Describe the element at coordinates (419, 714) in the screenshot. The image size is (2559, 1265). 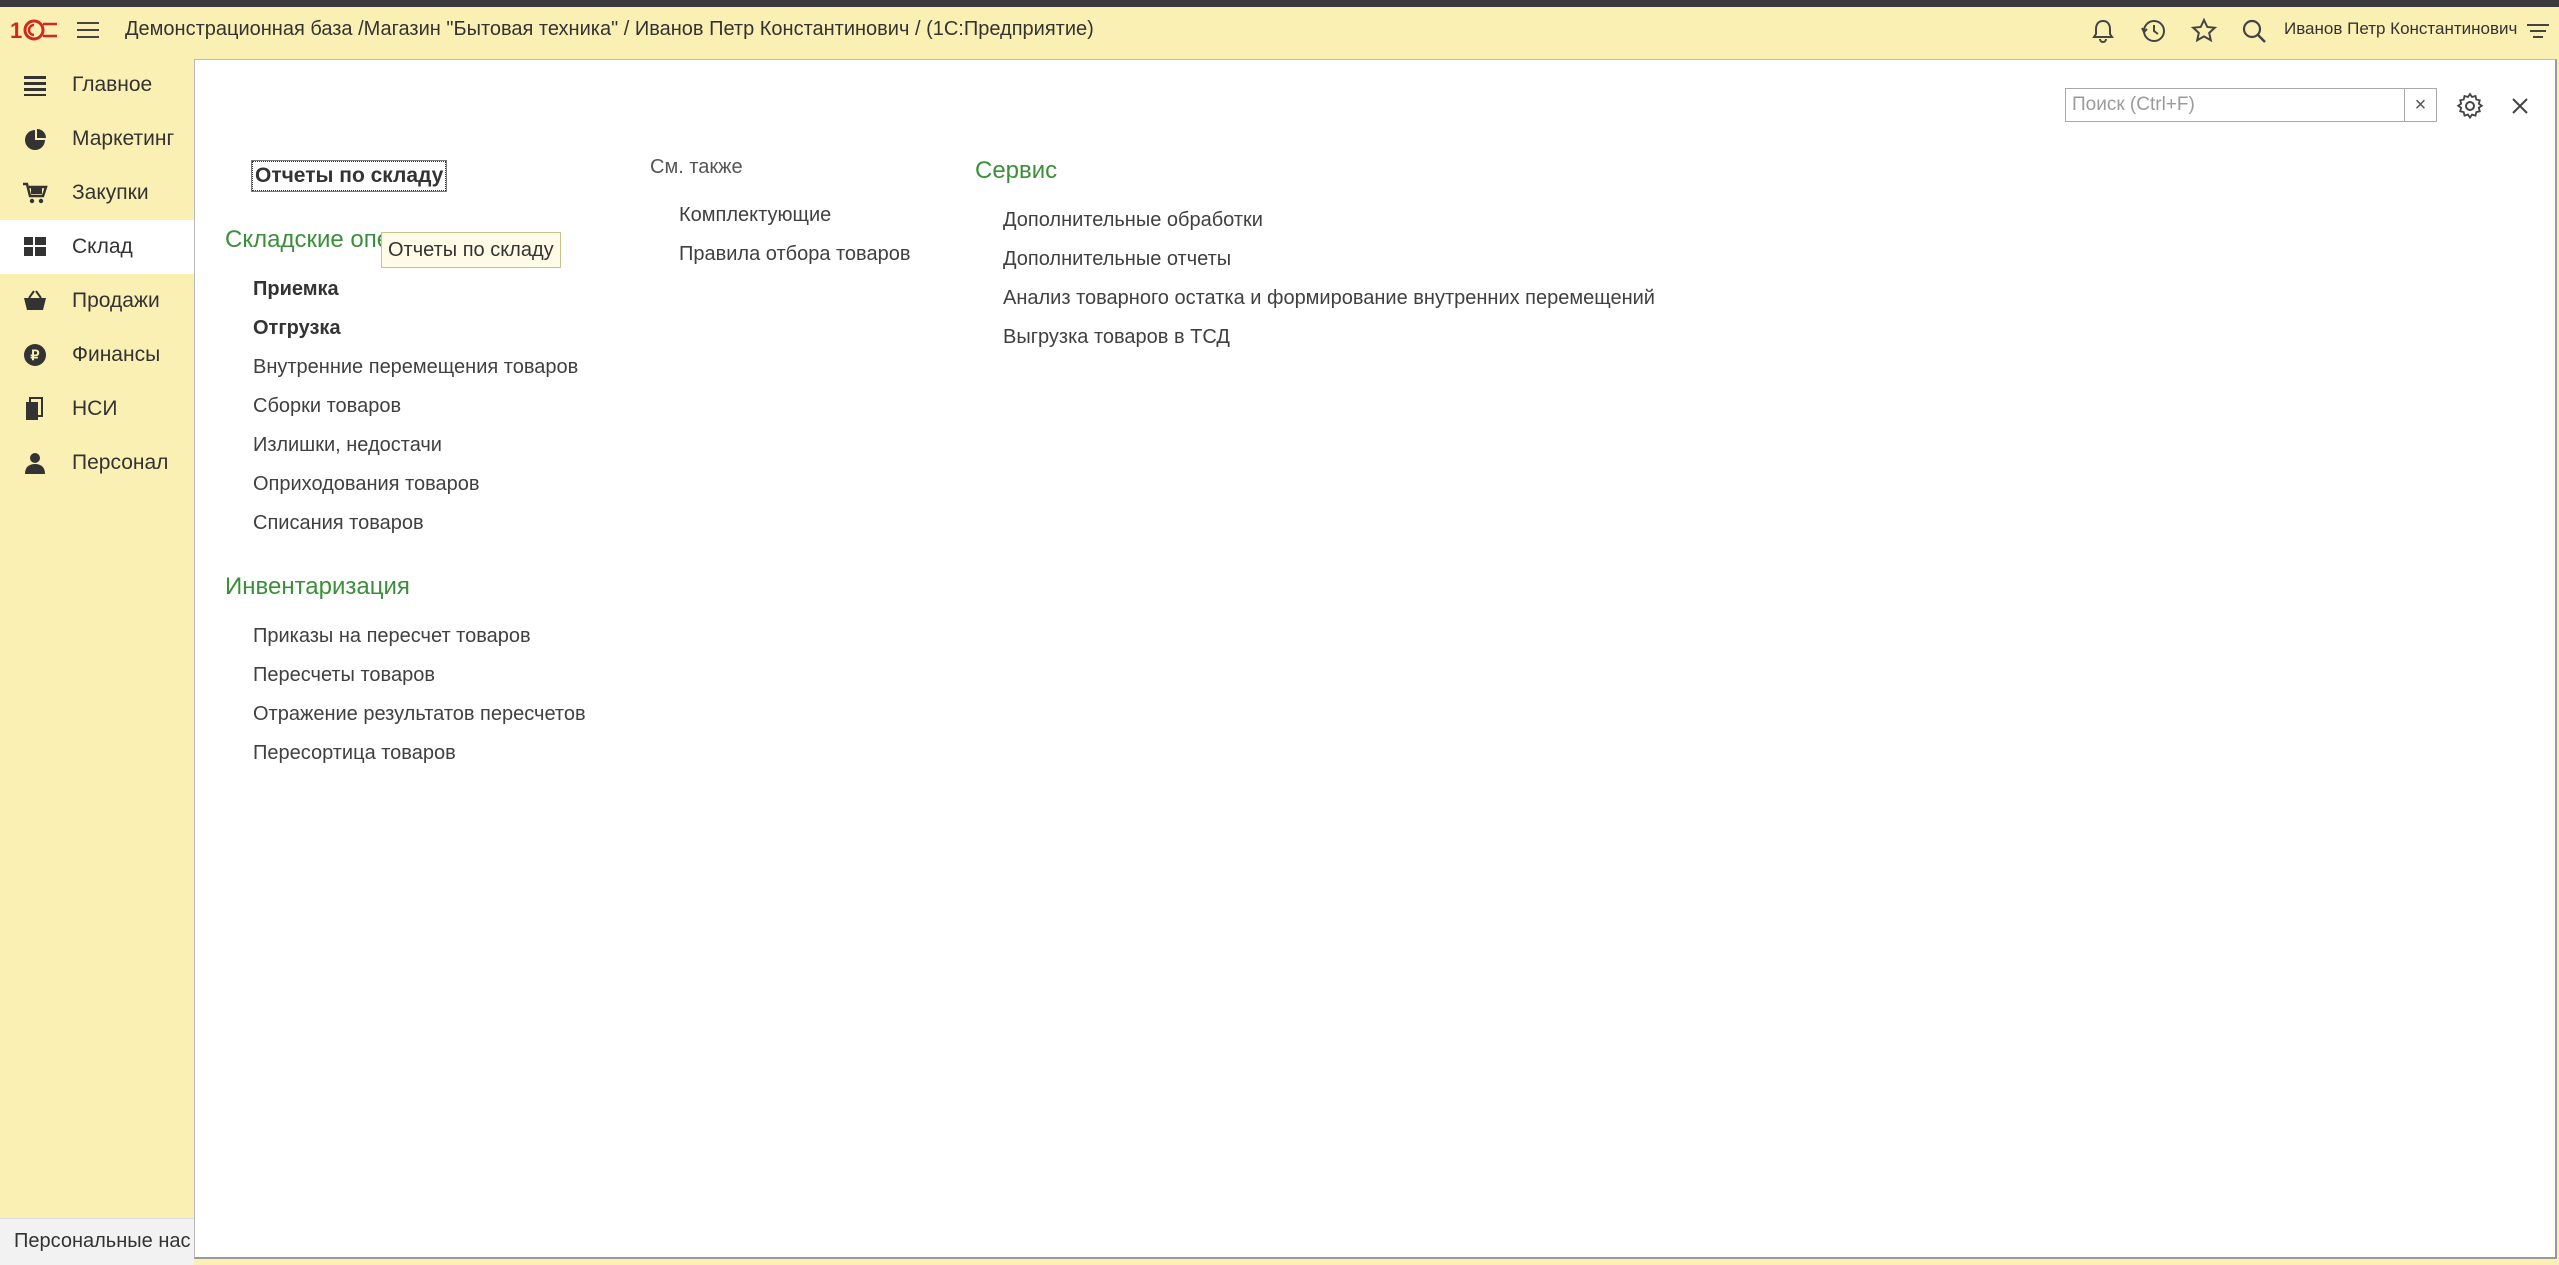
I see `link-recount-results: Отражение результатов пересчетов` at that location.